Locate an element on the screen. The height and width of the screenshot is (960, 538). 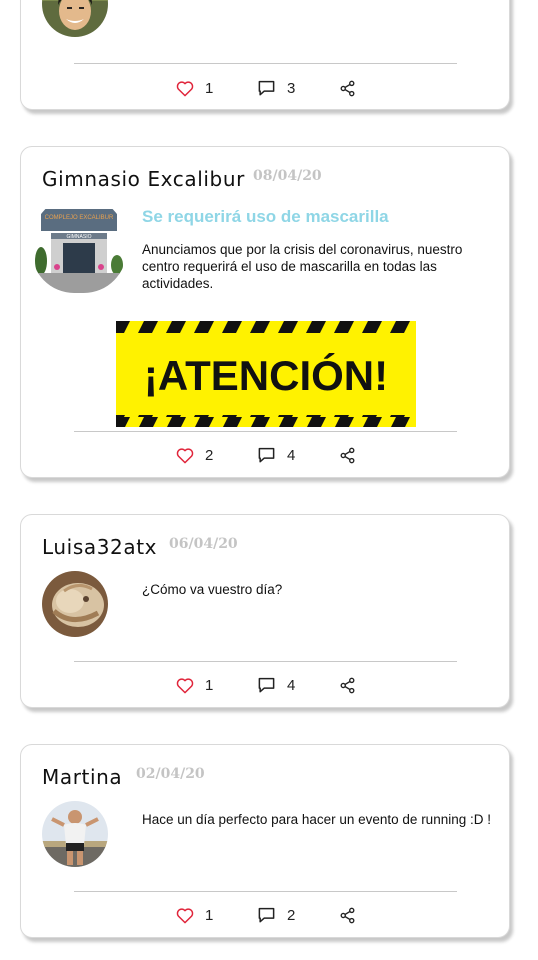
post-author: Martina is located at coordinates (82, 777).